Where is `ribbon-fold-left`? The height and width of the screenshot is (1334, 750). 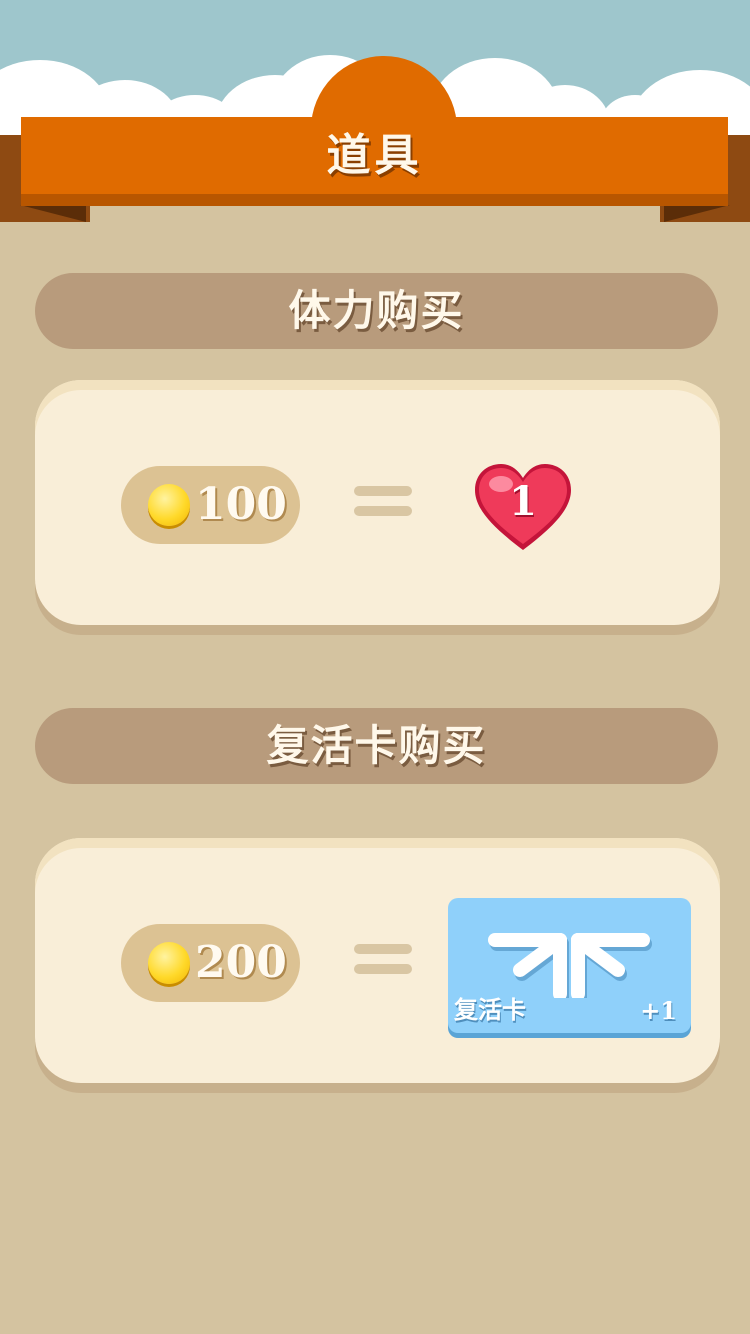 ribbon-fold-left is located at coordinates (53, 213).